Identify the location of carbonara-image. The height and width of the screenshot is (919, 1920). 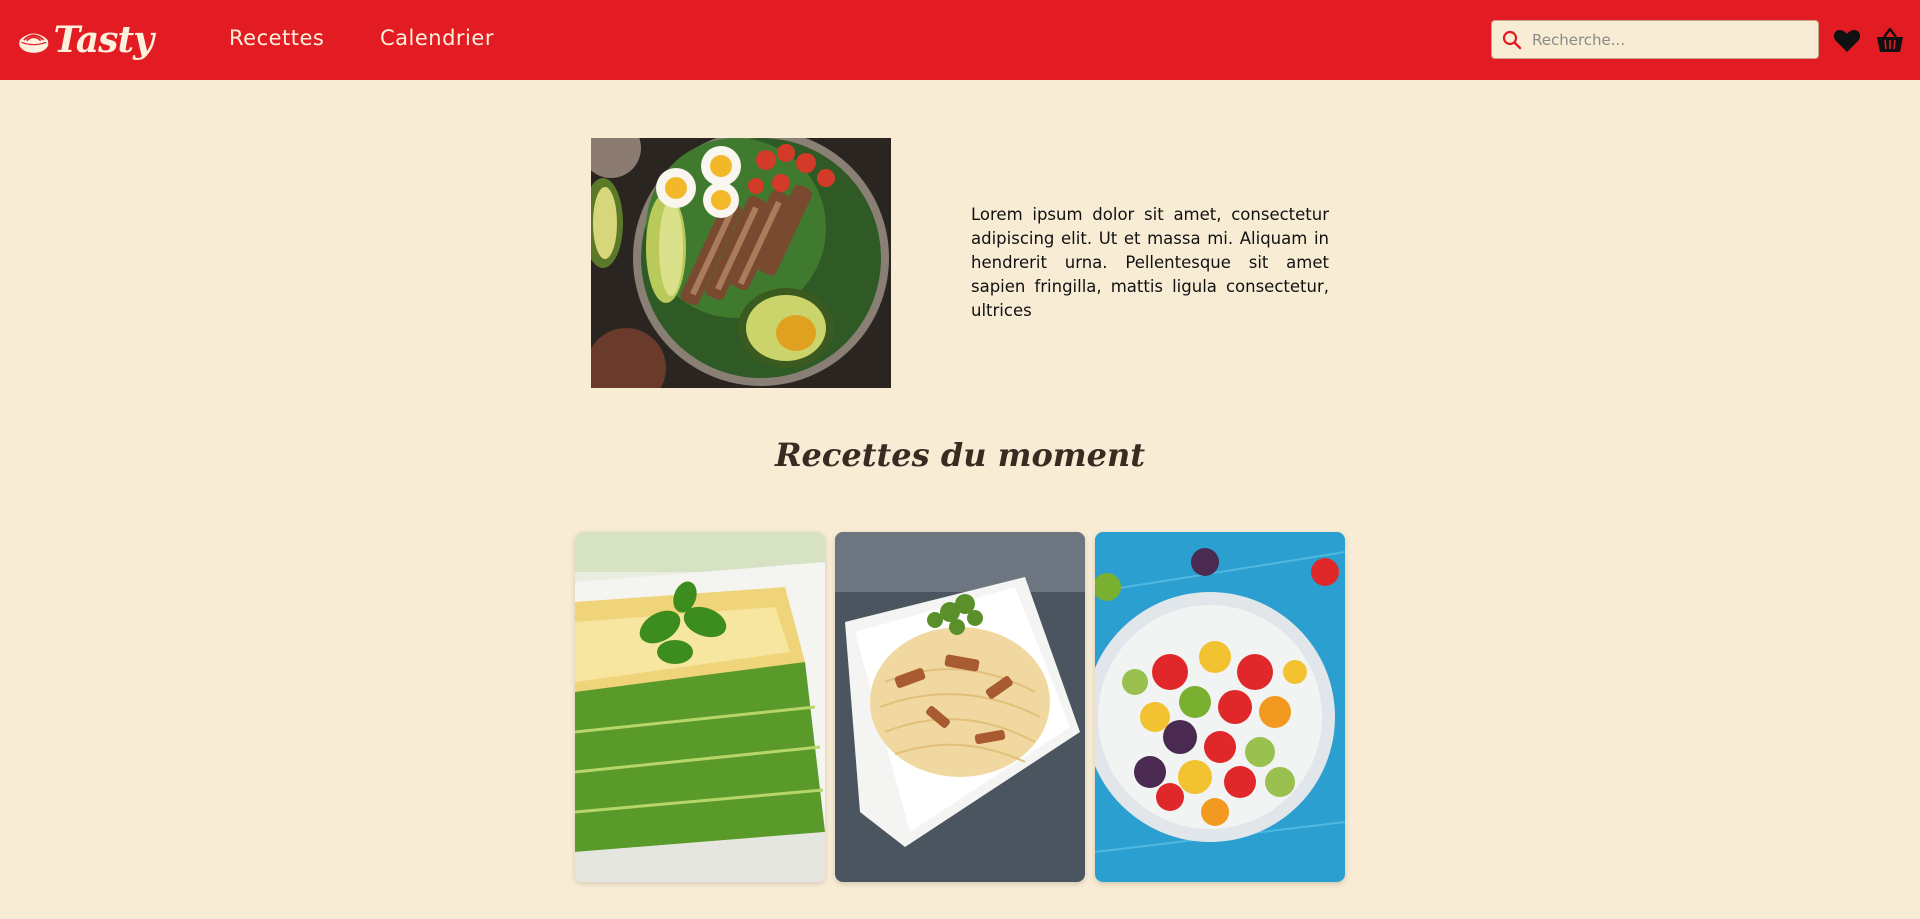
(960, 707).